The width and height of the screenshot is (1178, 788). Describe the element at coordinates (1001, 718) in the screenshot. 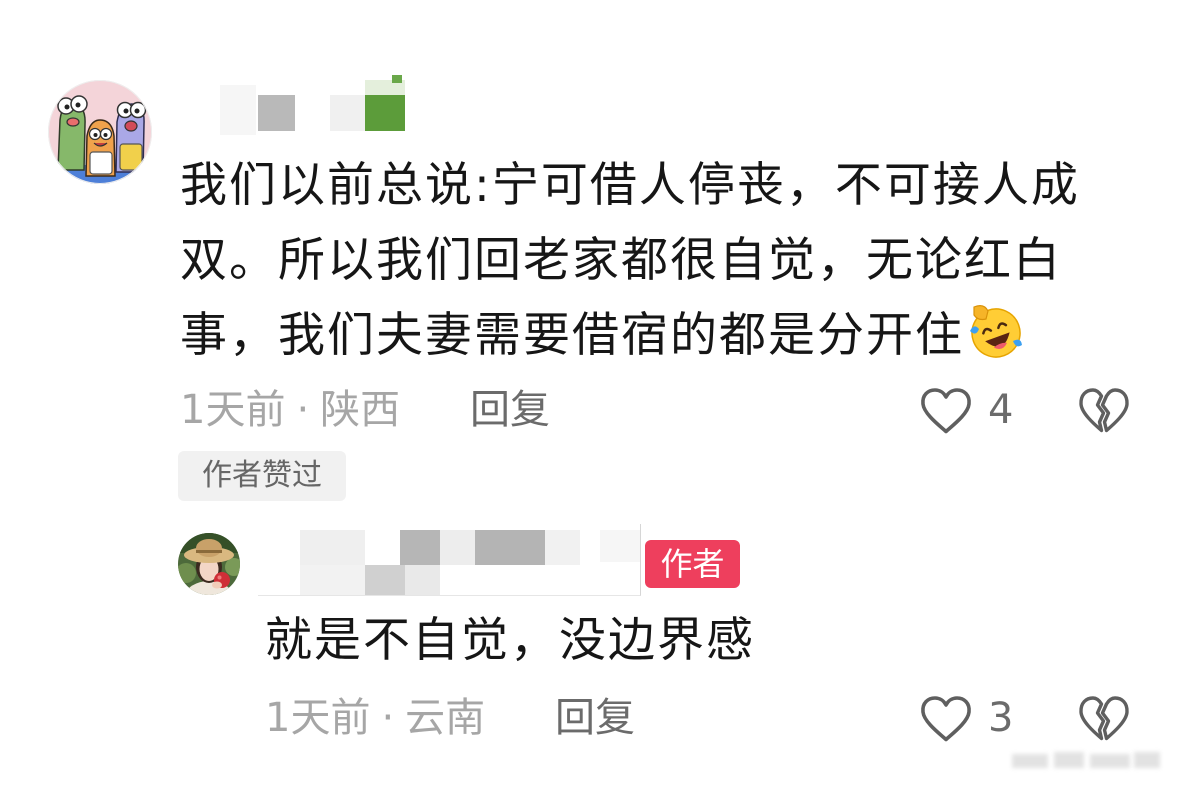

I see `reply-like-count: 3` at that location.